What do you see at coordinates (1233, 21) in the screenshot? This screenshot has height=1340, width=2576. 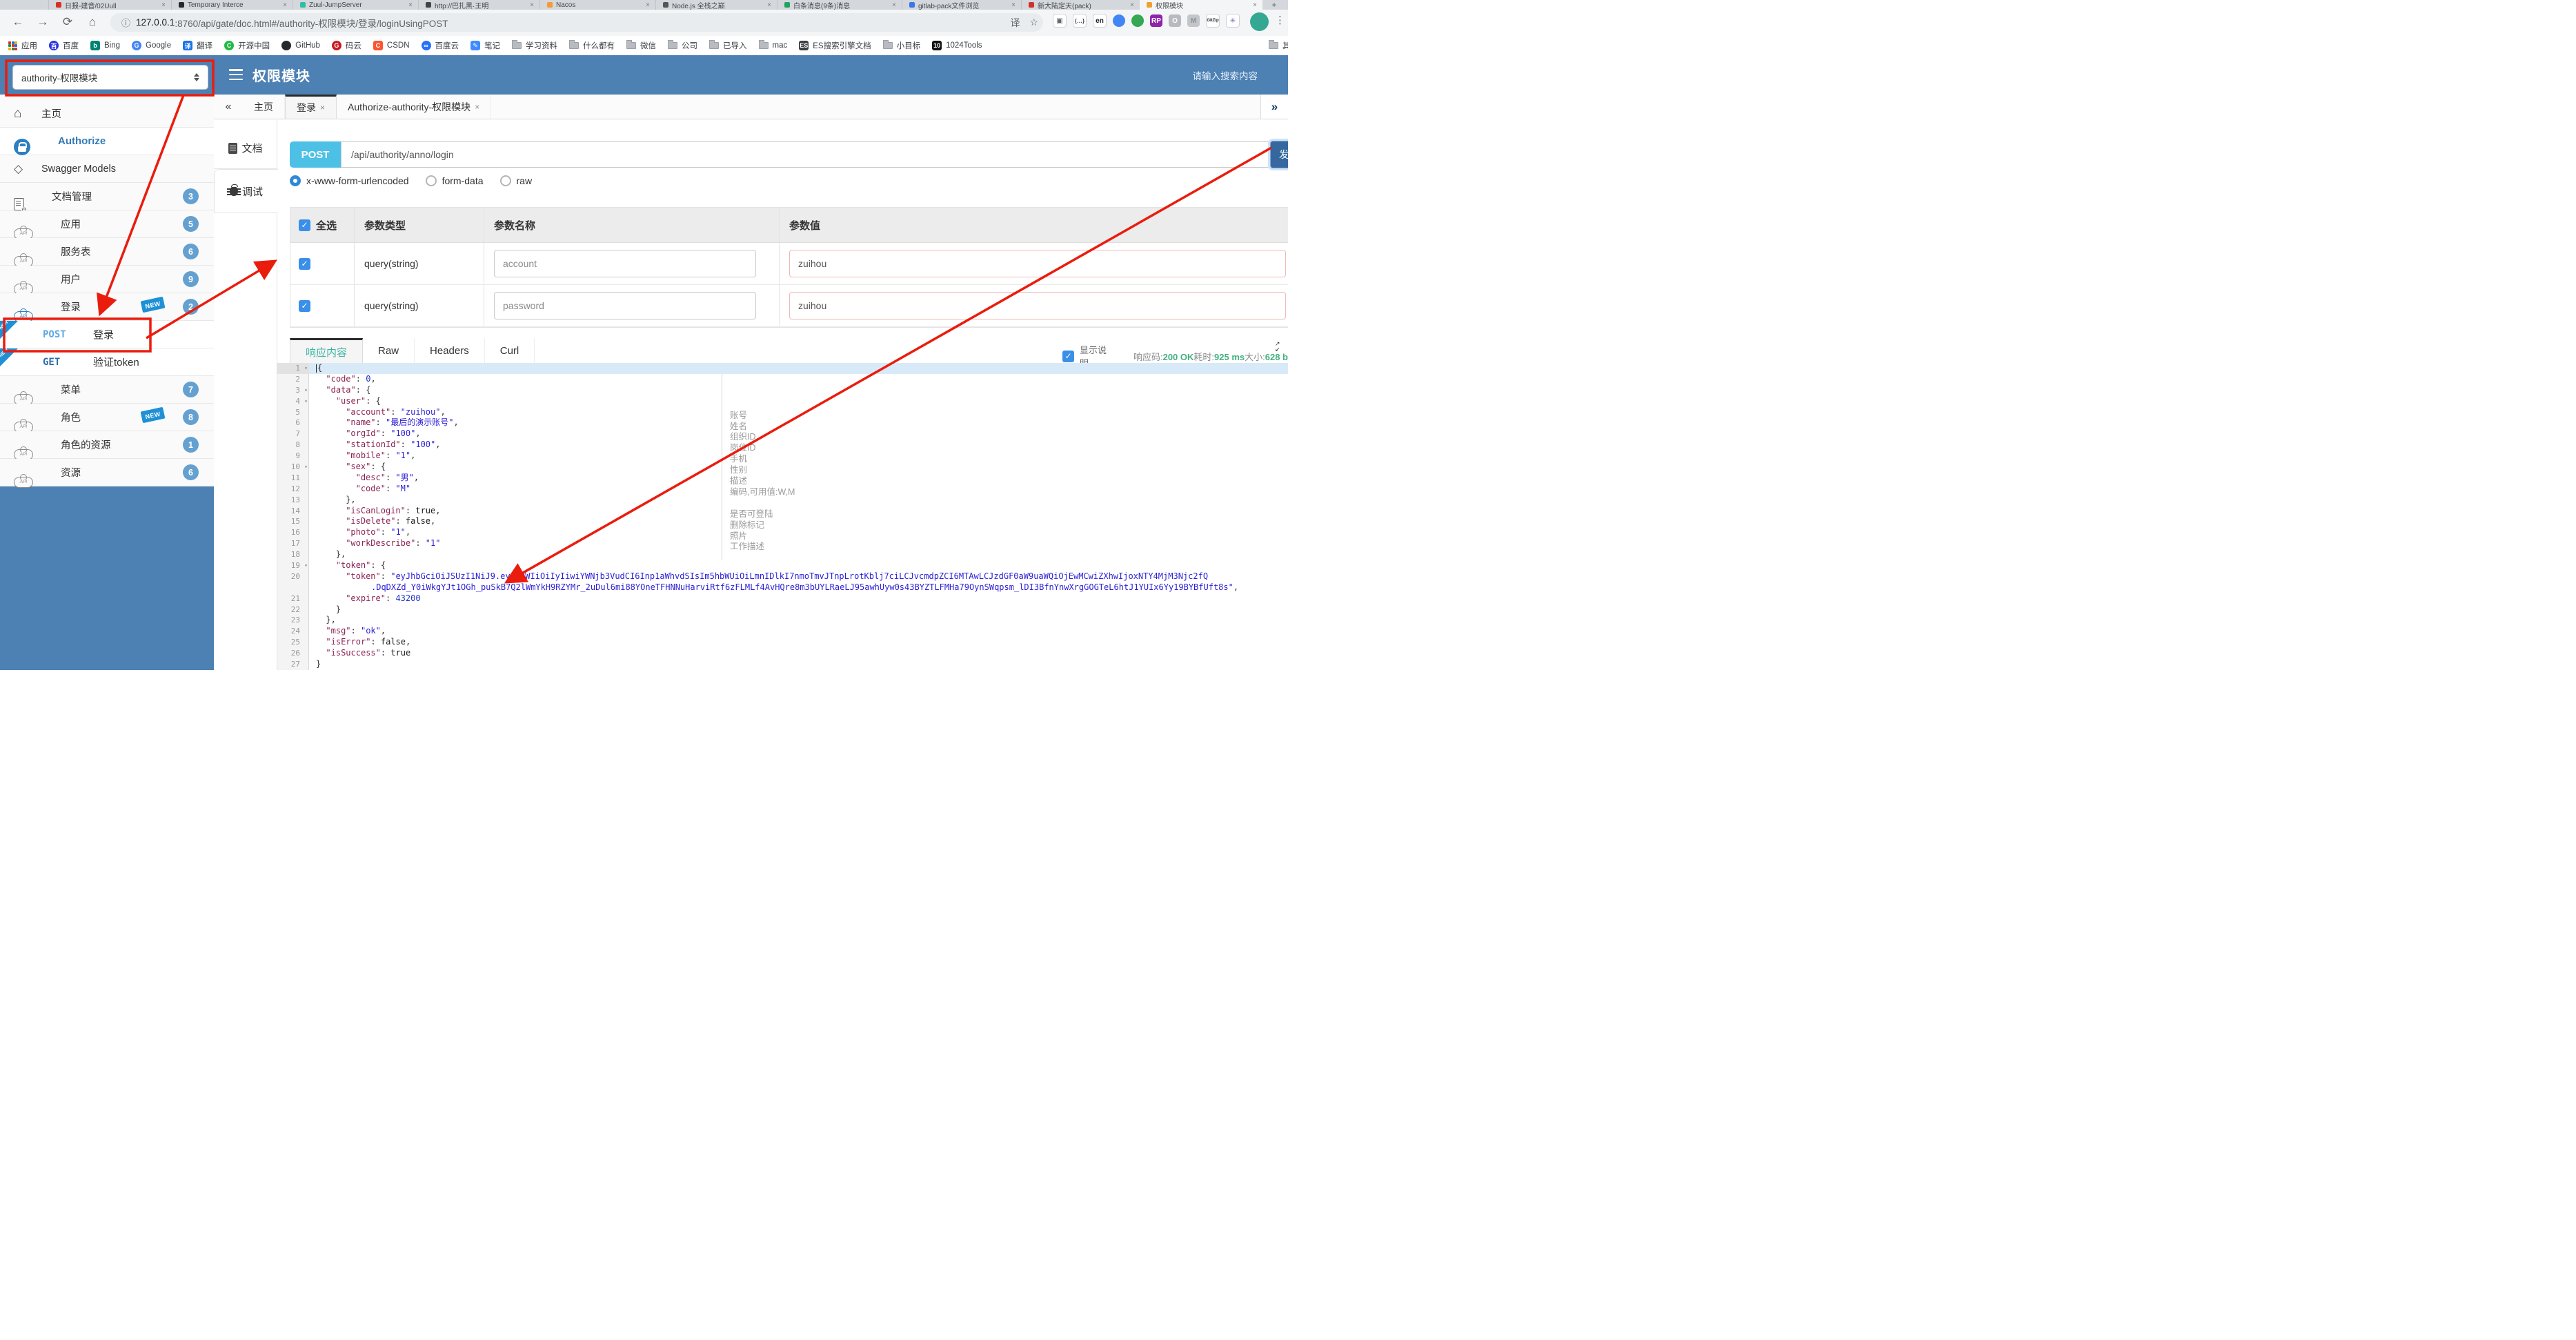 I see `pinwheel-ext-icon: ✳` at bounding box center [1233, 21].